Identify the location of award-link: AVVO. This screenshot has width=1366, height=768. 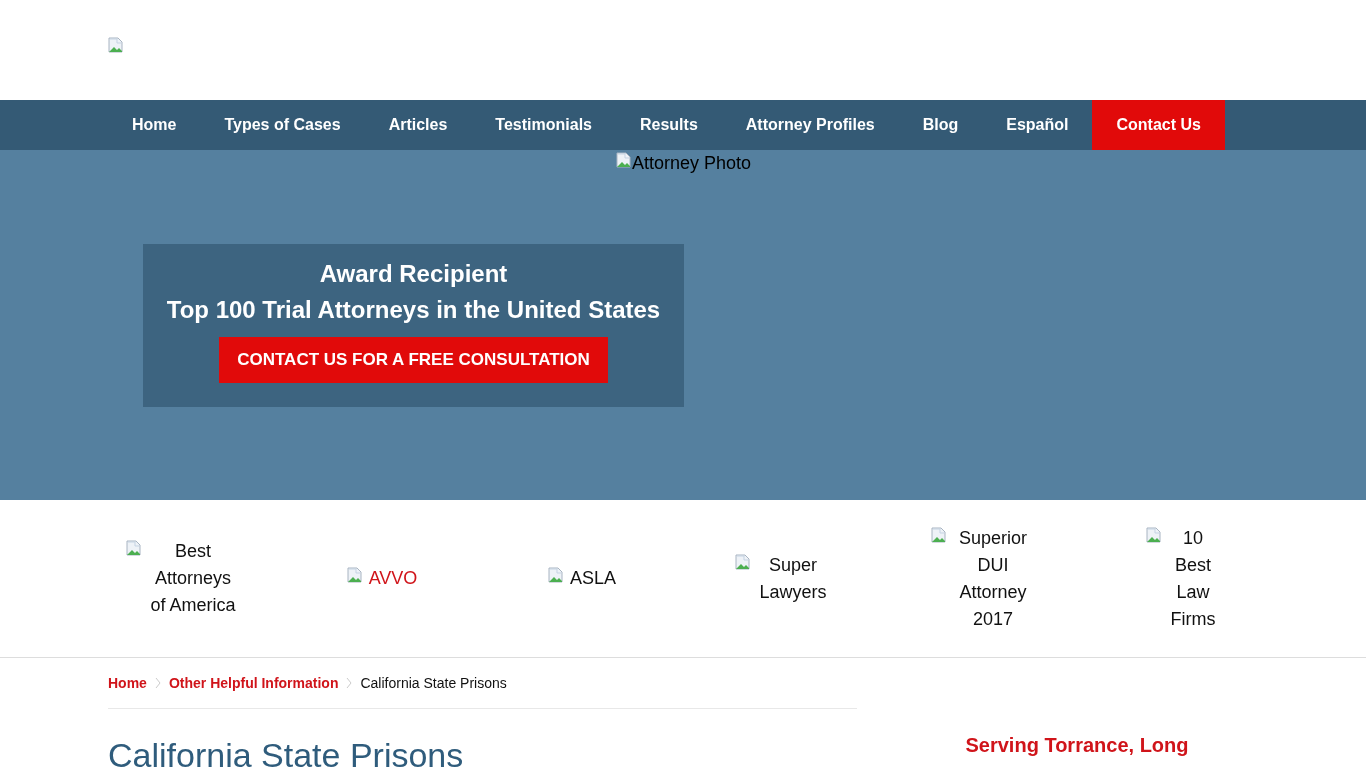
(393, 578).